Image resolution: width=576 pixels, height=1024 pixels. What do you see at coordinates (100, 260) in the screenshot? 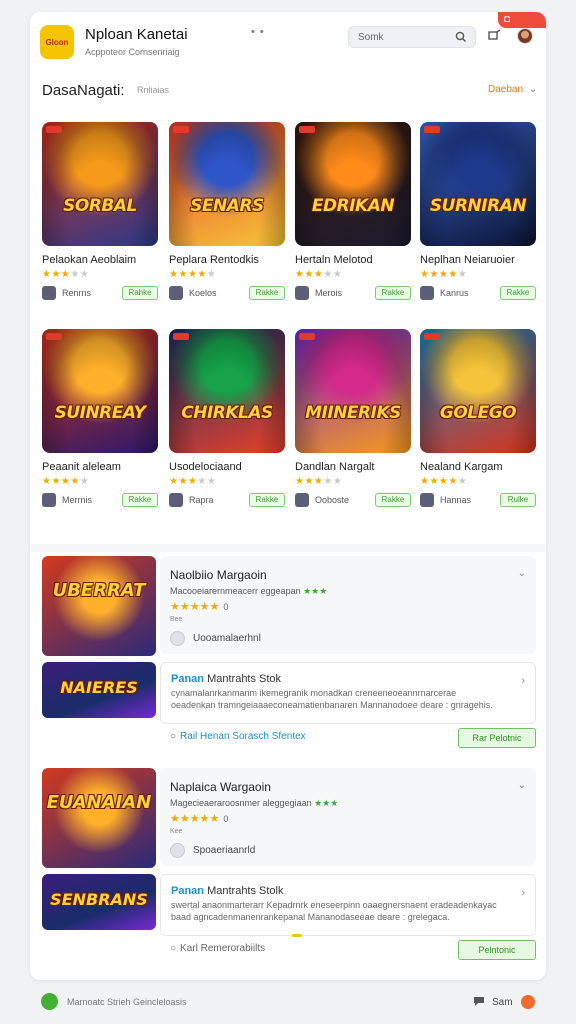
I see `game-title: Pelaokan Aeoblaim` at bounding box center [100, 260].